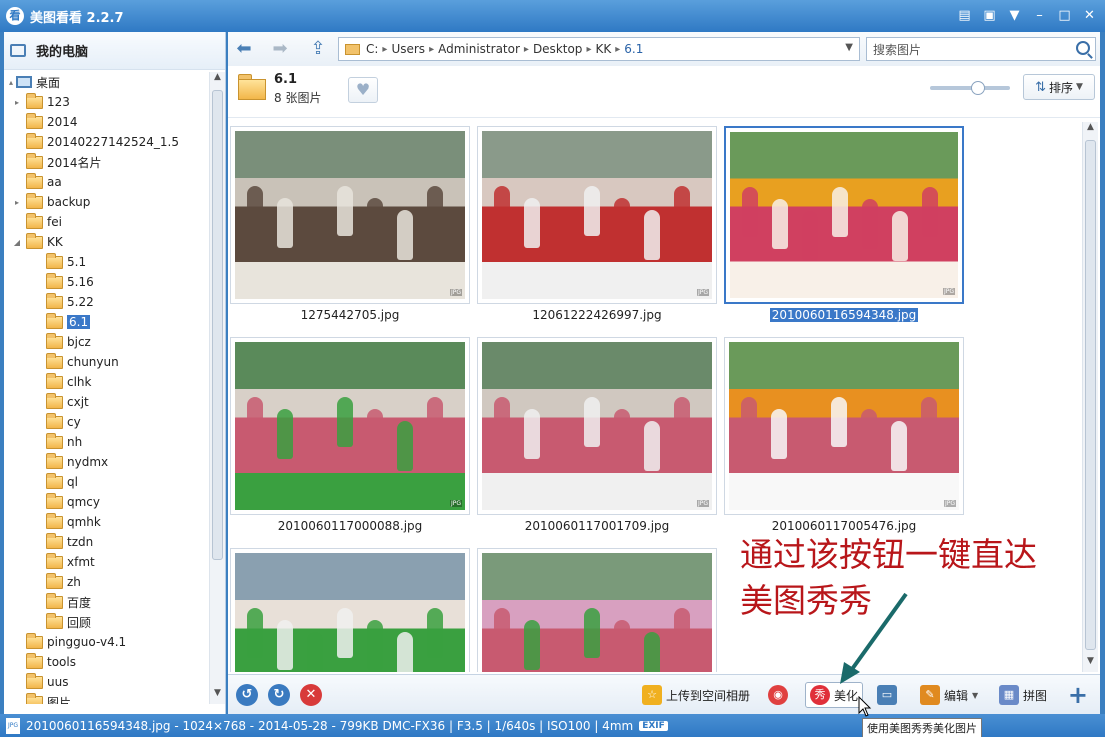 This screenshot has height=737, width=1105. Describe the element at coordinates (408, 49) in the screenshot. I see `breadcrumb-item: Users` at that location.